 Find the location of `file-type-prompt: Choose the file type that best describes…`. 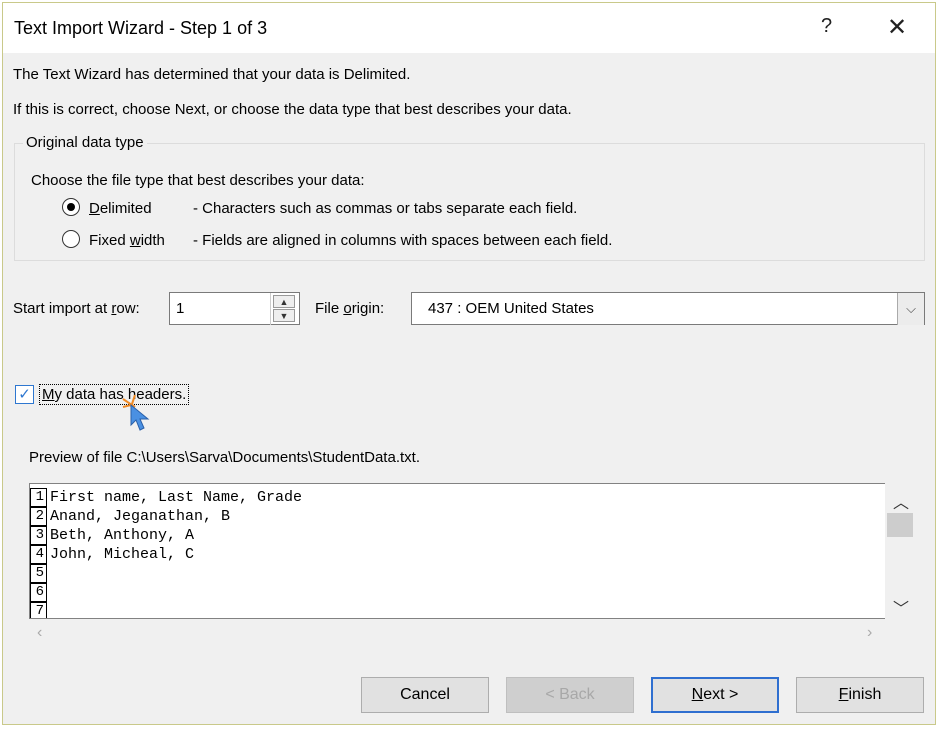

file-type-prompt: Choose the file type that best describes… is located at coordinates (198, 180).